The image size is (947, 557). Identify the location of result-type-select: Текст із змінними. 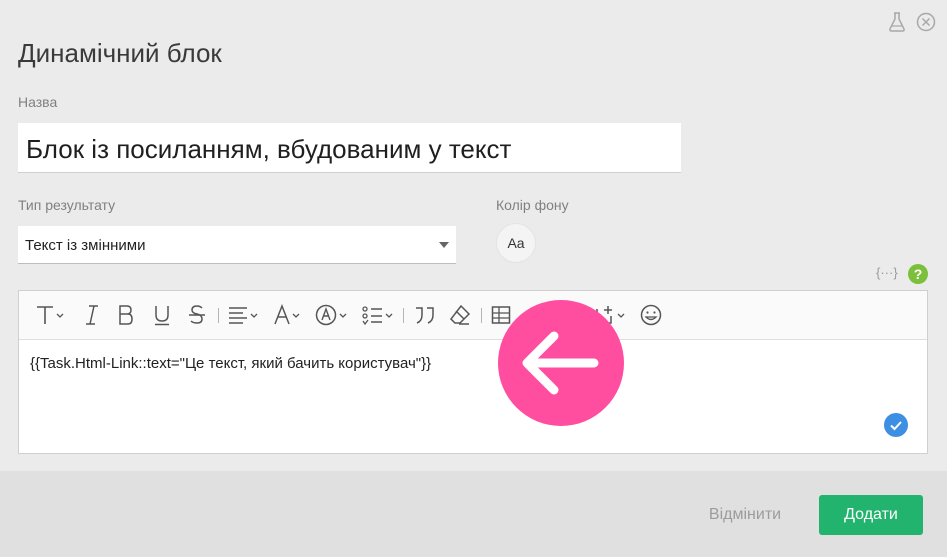
(237, 245).